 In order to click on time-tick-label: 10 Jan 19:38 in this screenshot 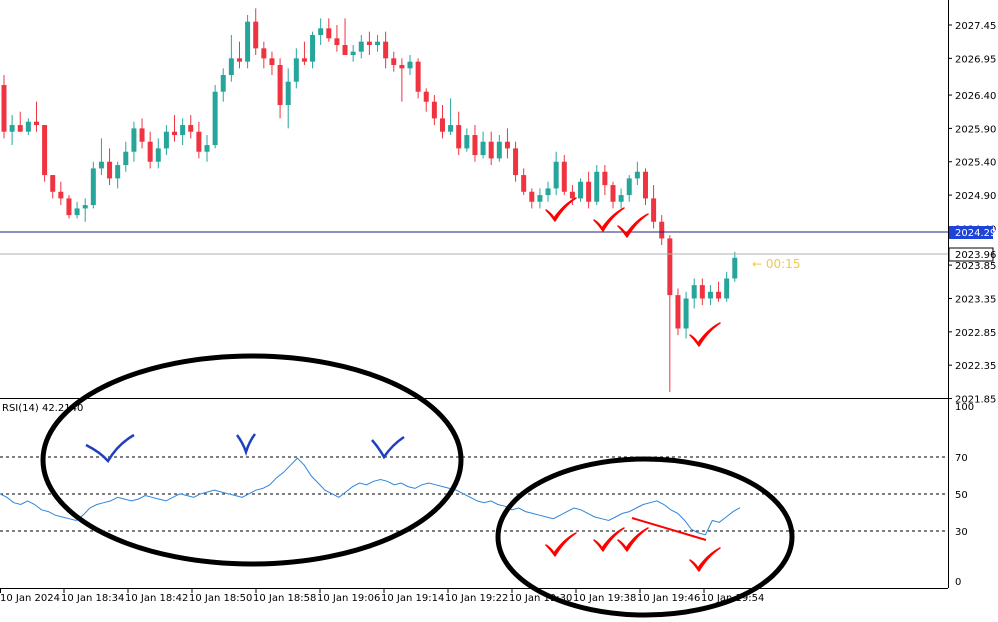, I will do `click(604, 598)`.